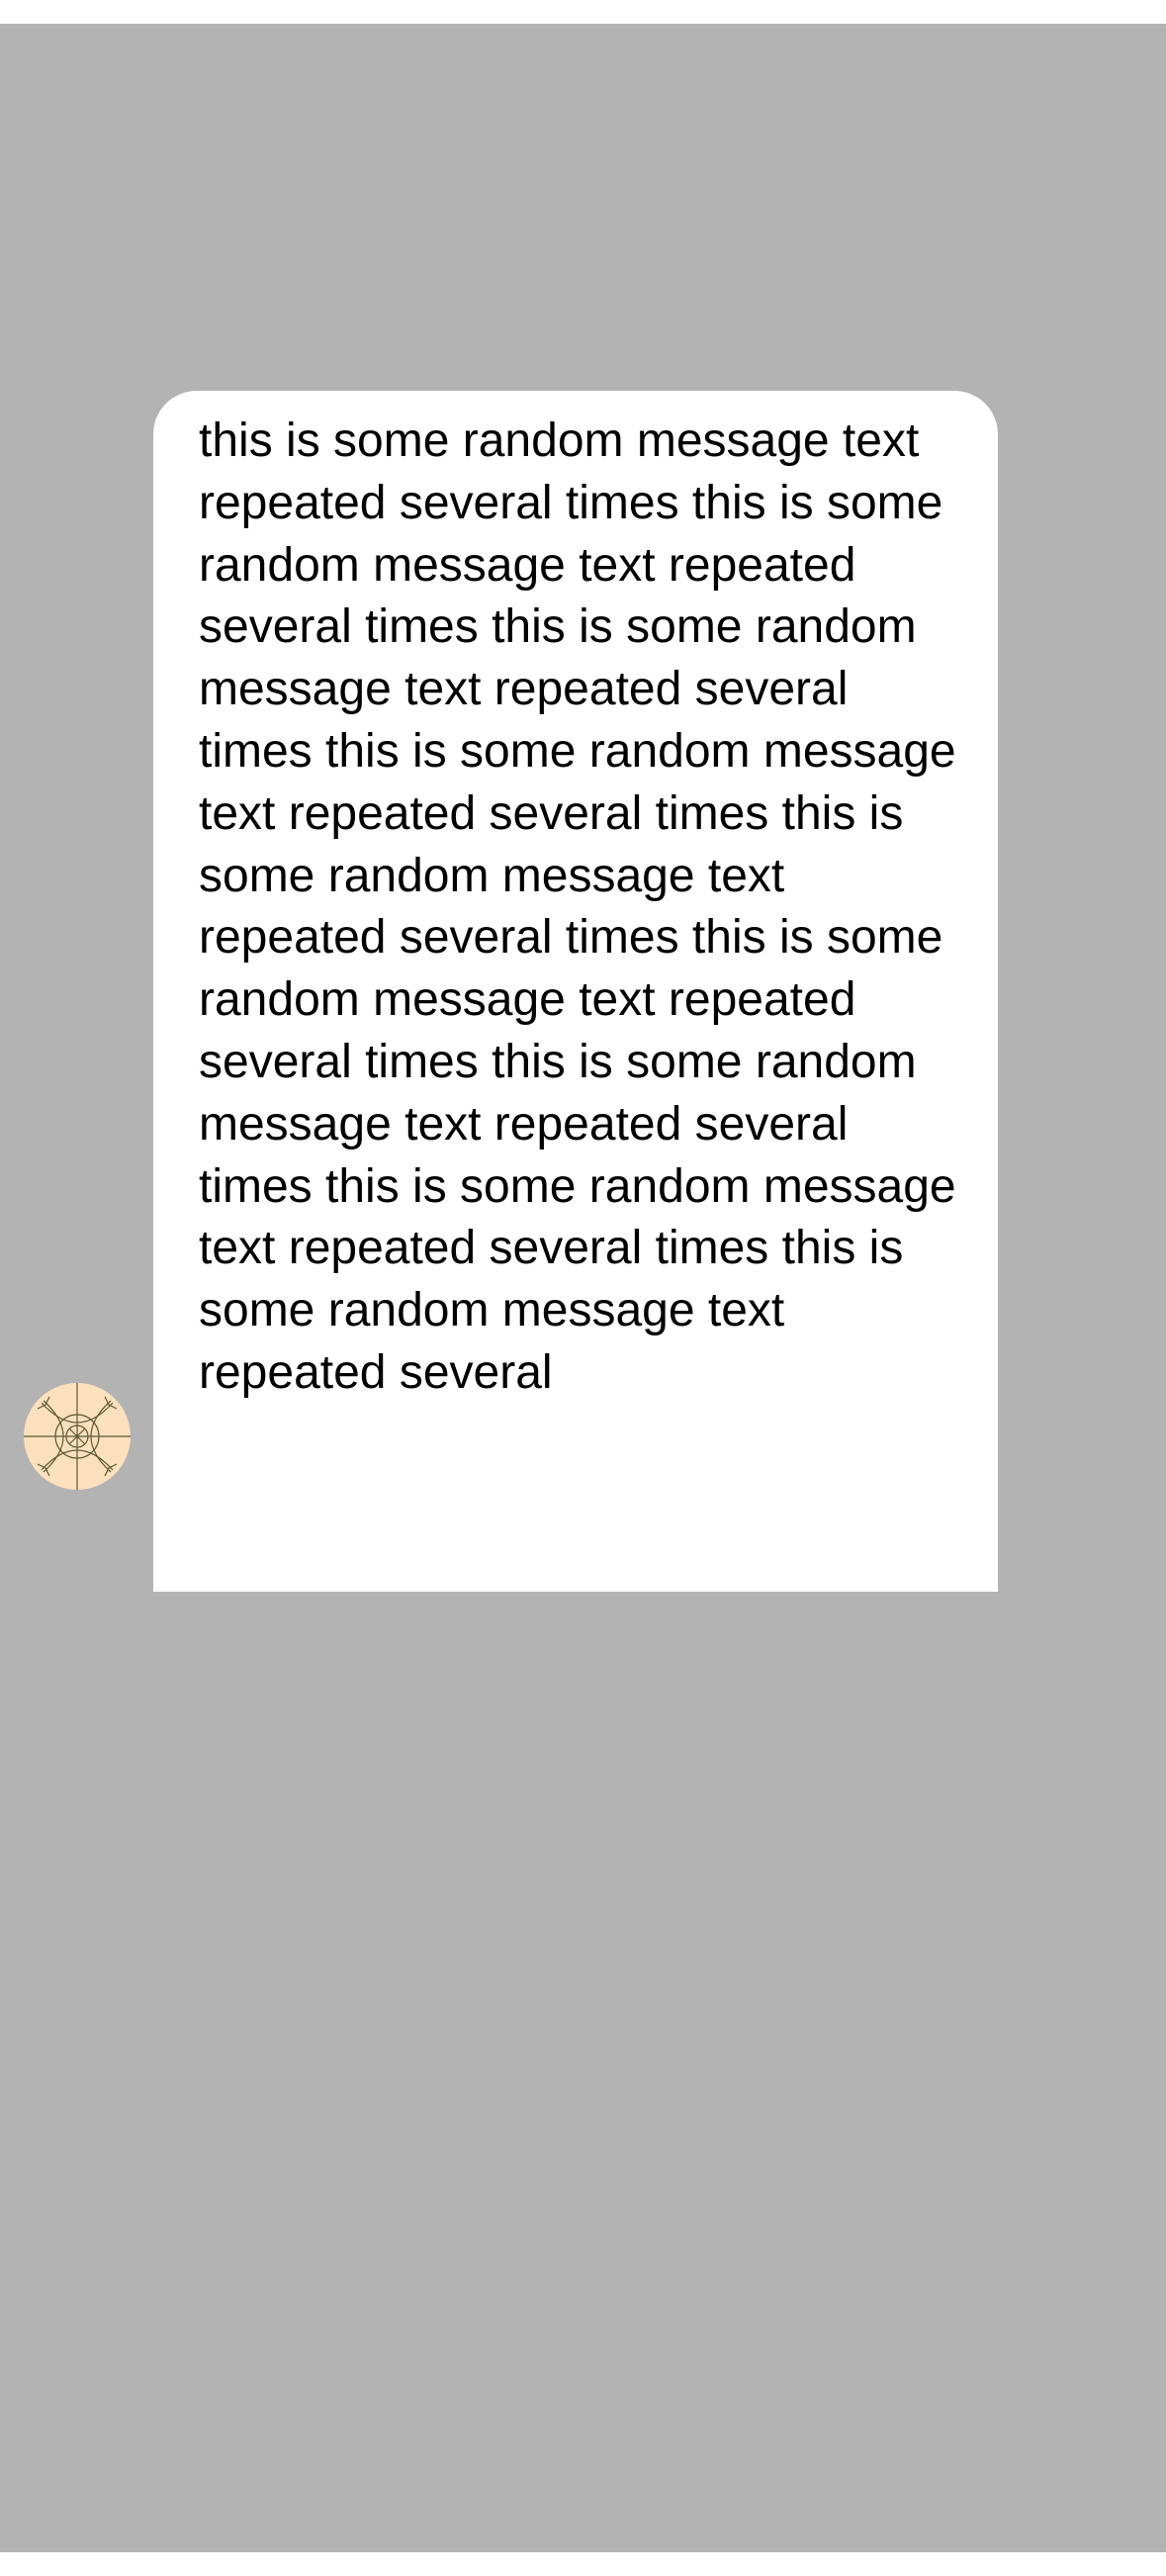 This screenshot has height=2576, width=1166. I want to click on sender-avatar, so click(77, 1437).